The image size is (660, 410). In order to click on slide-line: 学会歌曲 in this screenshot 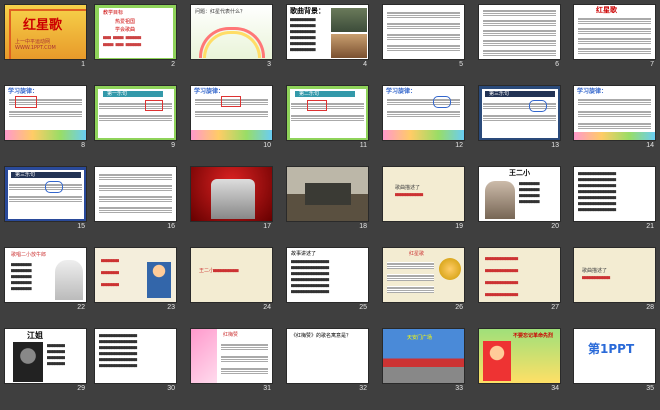, I will do `click(125, 30)`.